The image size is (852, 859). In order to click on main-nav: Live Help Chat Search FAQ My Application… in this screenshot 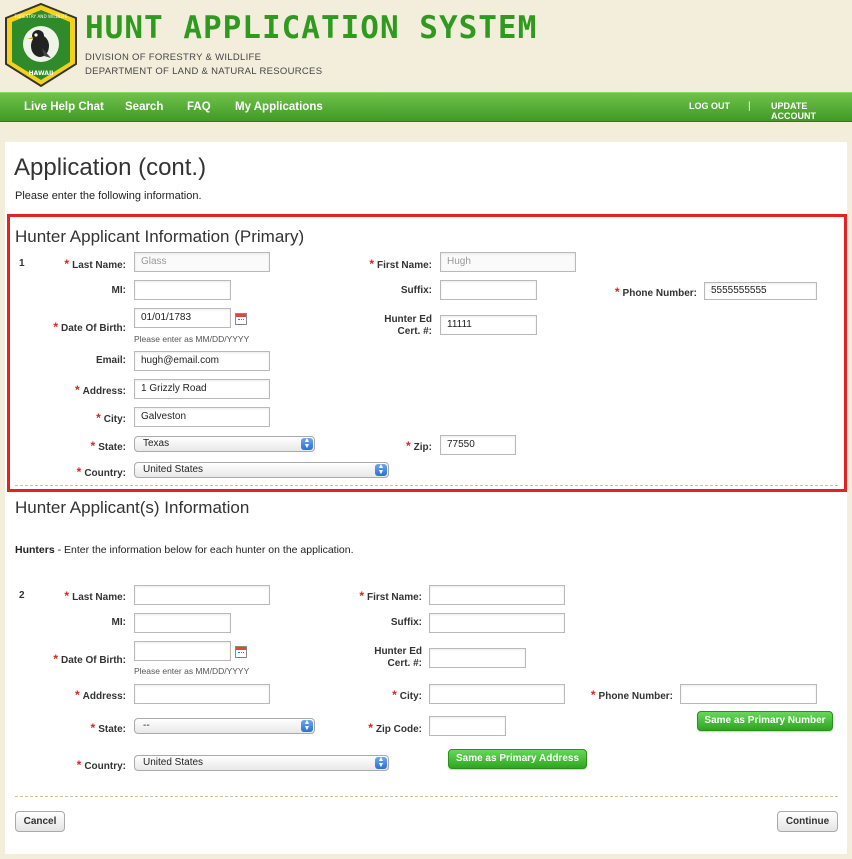, I will do `click(426, 107)`.